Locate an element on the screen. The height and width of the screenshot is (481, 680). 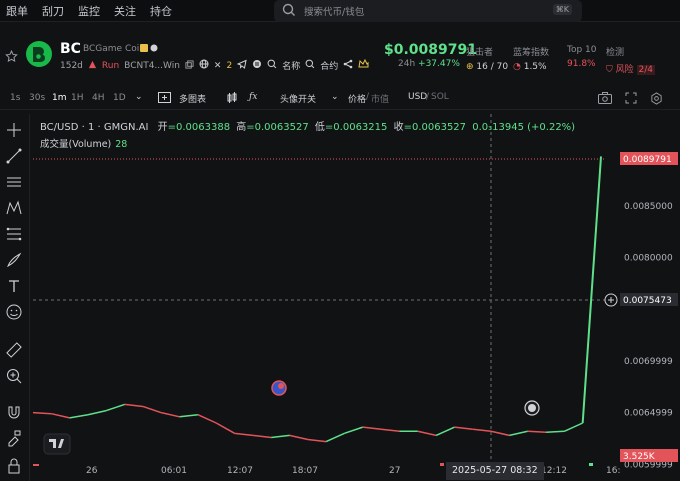
x-tick: 12:12 is located at coordinates (554, 471).